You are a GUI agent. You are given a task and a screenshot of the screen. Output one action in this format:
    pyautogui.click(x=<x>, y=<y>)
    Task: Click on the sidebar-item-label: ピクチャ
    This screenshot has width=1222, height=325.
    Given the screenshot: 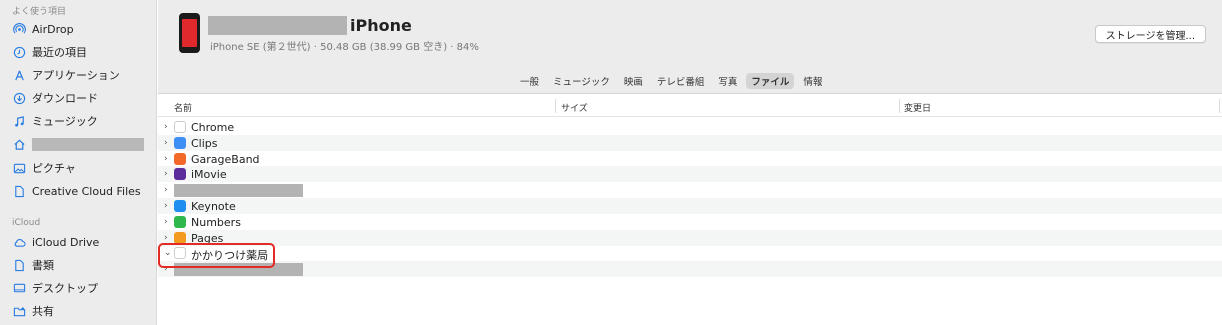 What is the action you would take?
    pyautogui.click(x=54, y=168)
    